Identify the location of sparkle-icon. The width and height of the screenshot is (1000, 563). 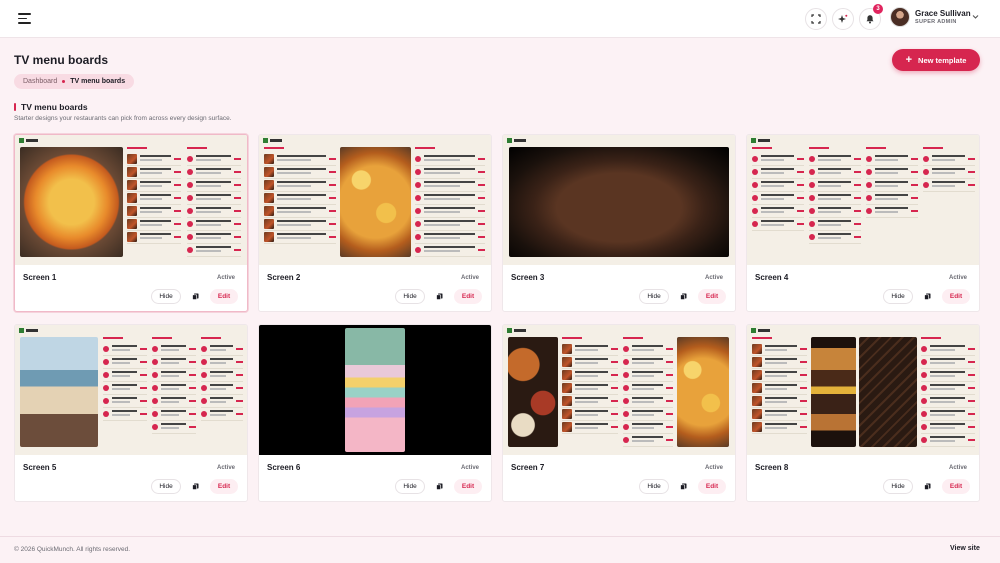
(843, 18).